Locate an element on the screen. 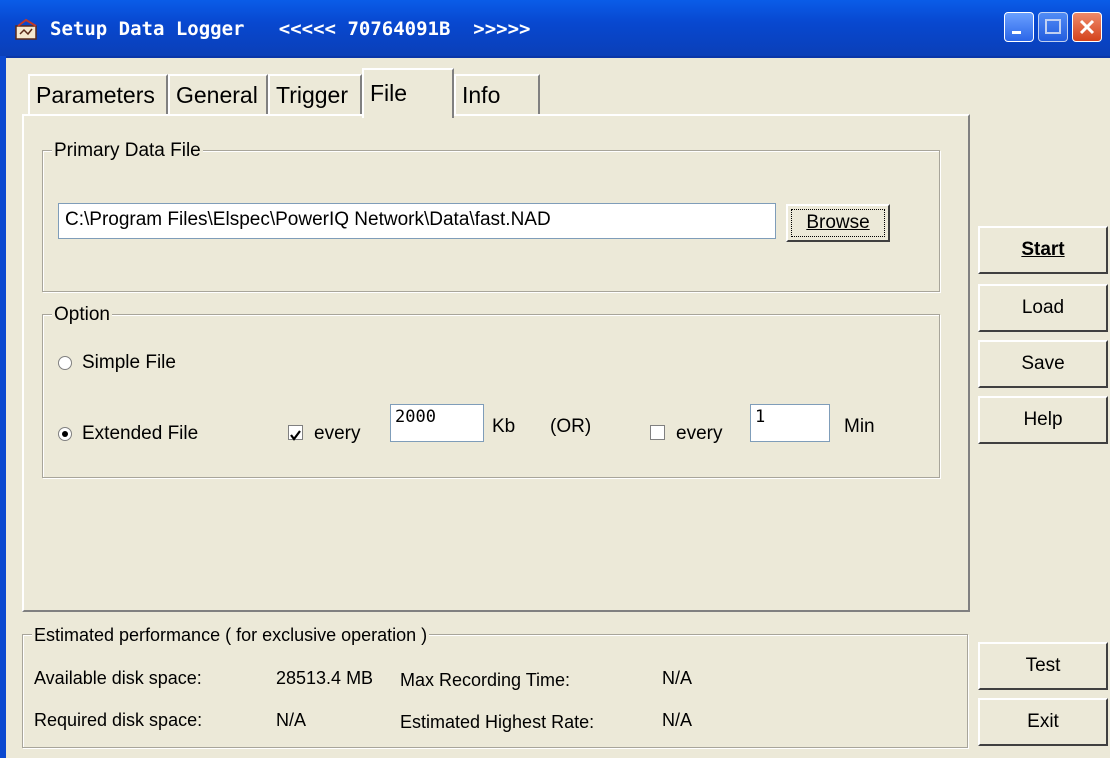  load-button-label: Load is located at coordinates (1043, 307).